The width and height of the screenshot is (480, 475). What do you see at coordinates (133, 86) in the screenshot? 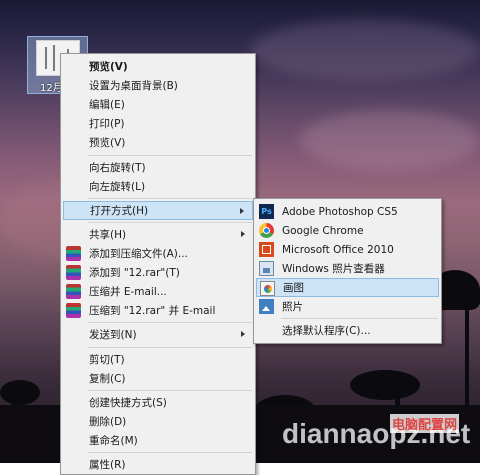
I see `menu-item-label: 设置为桌面背景(B)` at bounding box center [133, 86].